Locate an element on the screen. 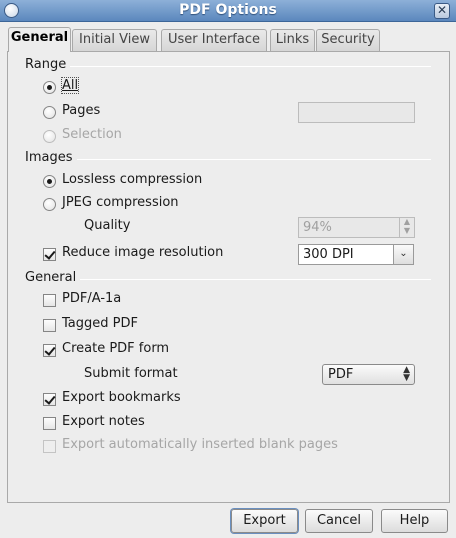 The image size is (456, 538). reduce-resolution-label: Reduce image resolution is located at coordinates (142, 252).